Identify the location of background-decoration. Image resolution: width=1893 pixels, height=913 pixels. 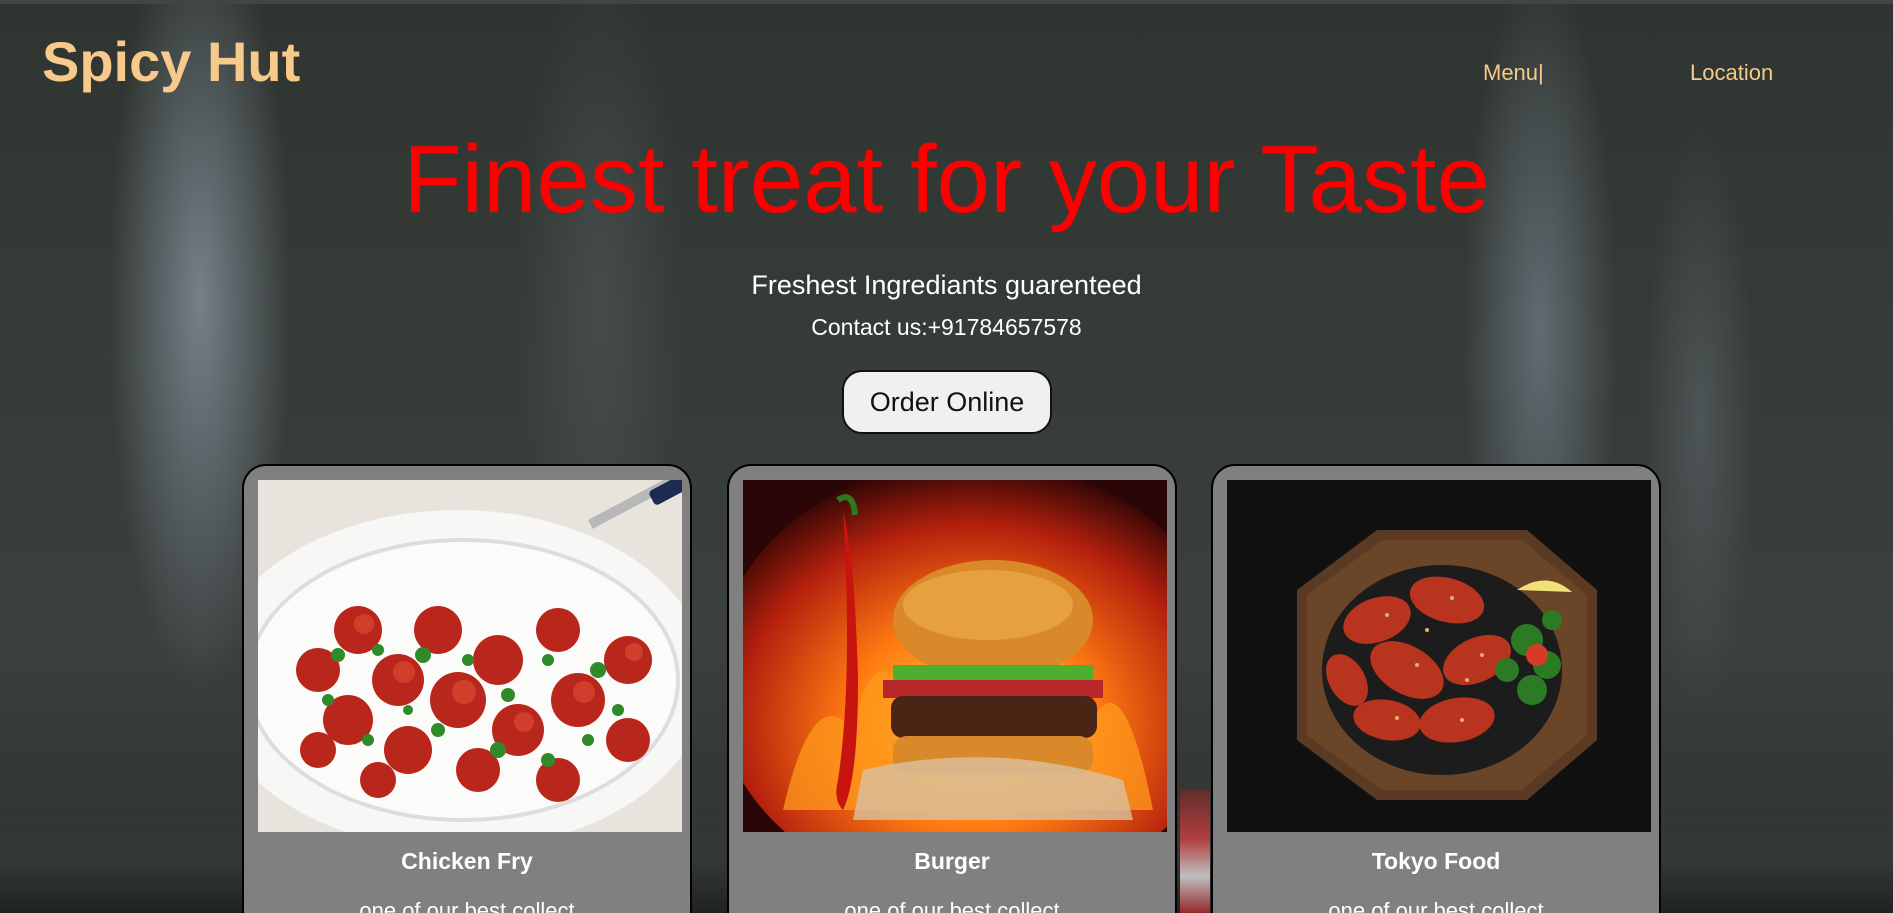
(1195, 851).